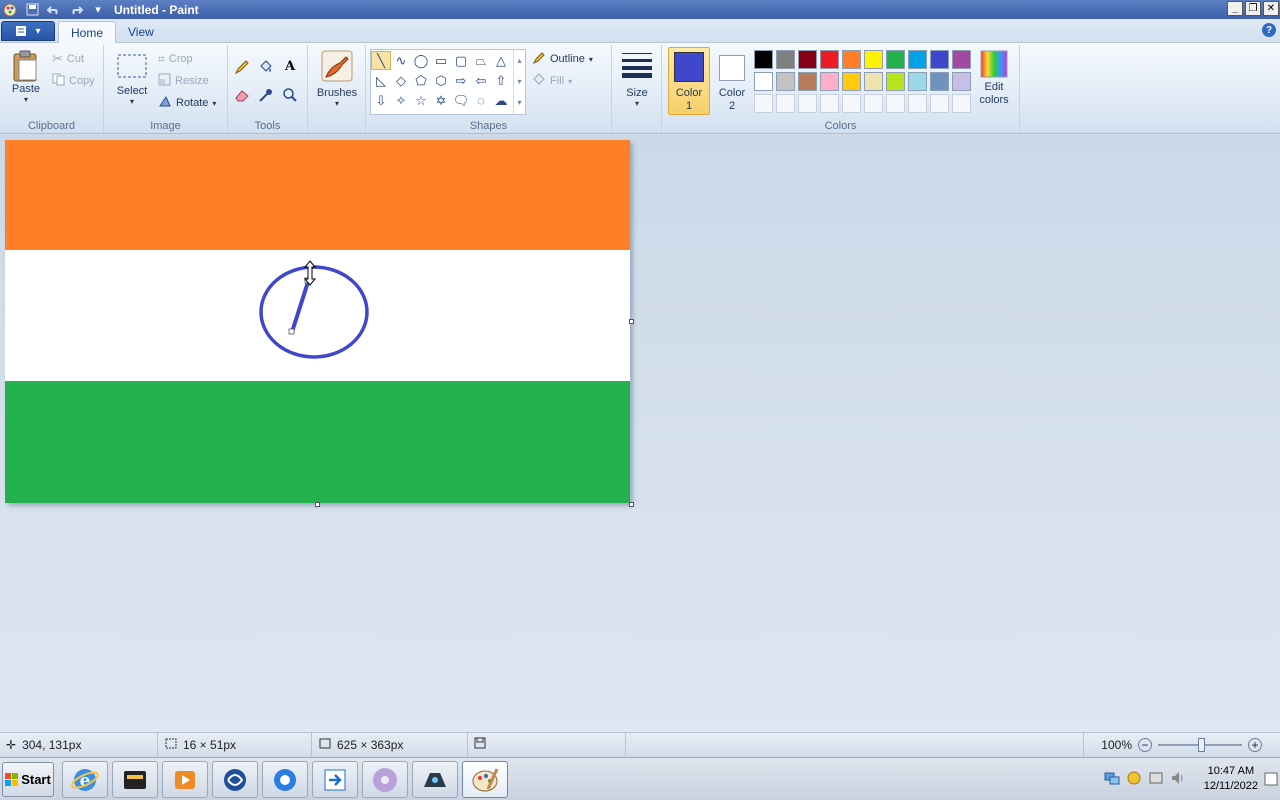  What do you see at coordinates (290, 66) in the screenshot?
I see `text-tool-icon: A` at bounding box center [290, 66].